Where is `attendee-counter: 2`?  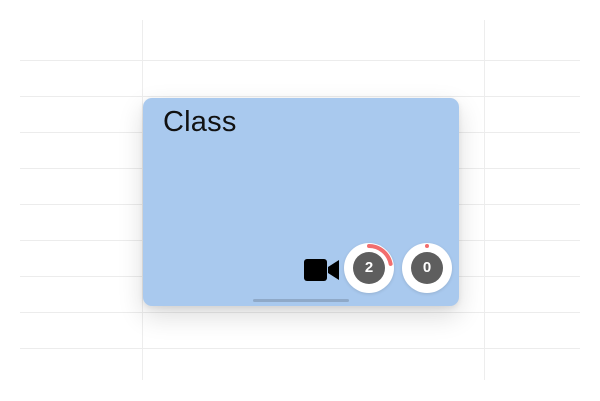 attendee-counter: 2 is located at coordinates (369, 268).